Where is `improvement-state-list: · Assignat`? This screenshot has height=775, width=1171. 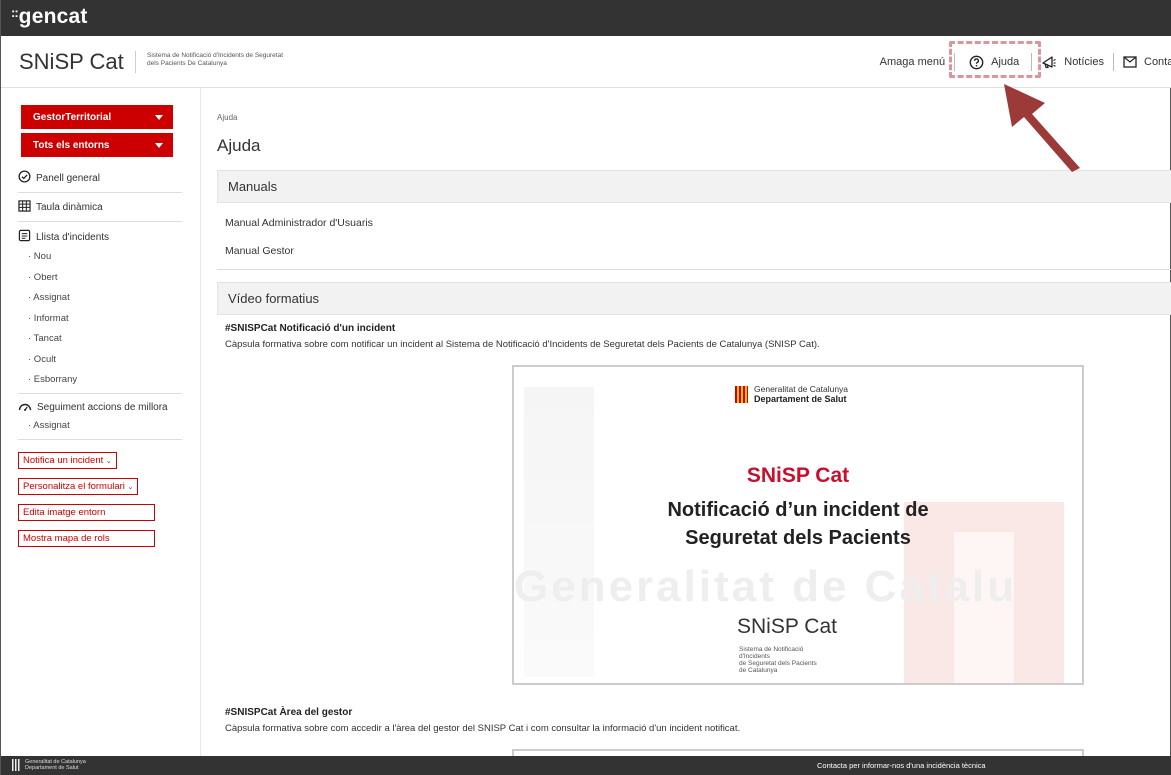 improvement-state-list: · Assignat is located at coordinates (100, 428).